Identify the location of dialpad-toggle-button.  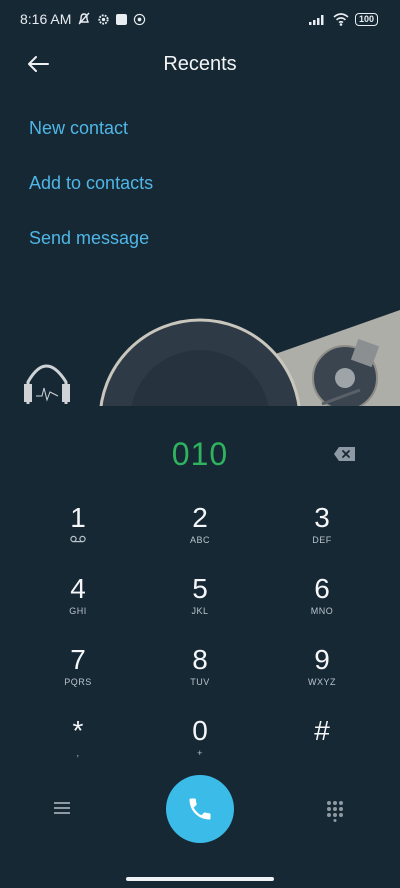
(337, 812).